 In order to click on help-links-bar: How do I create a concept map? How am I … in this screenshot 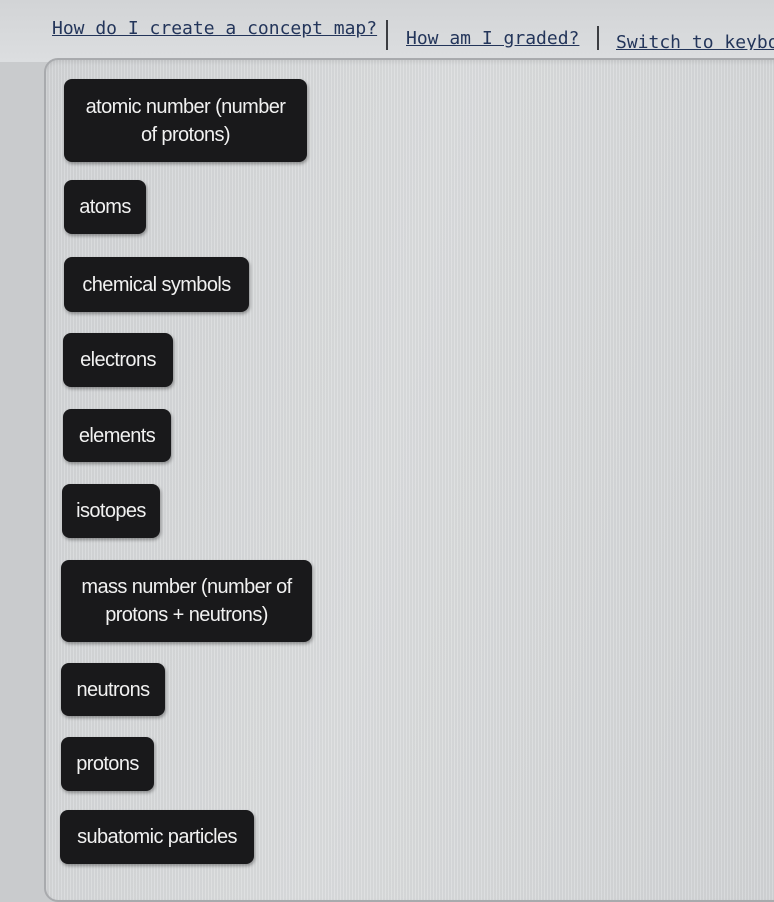, I will do `click(387, 31)`.